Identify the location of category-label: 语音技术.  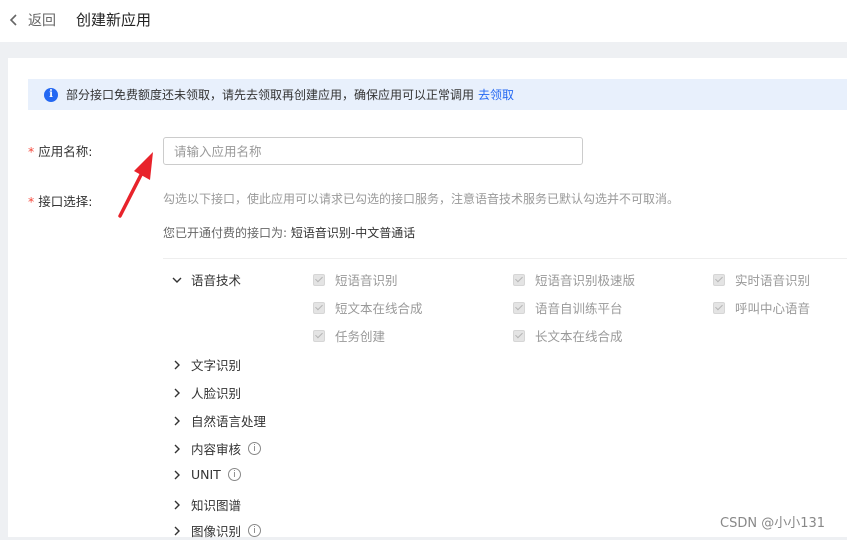
(216, 280).